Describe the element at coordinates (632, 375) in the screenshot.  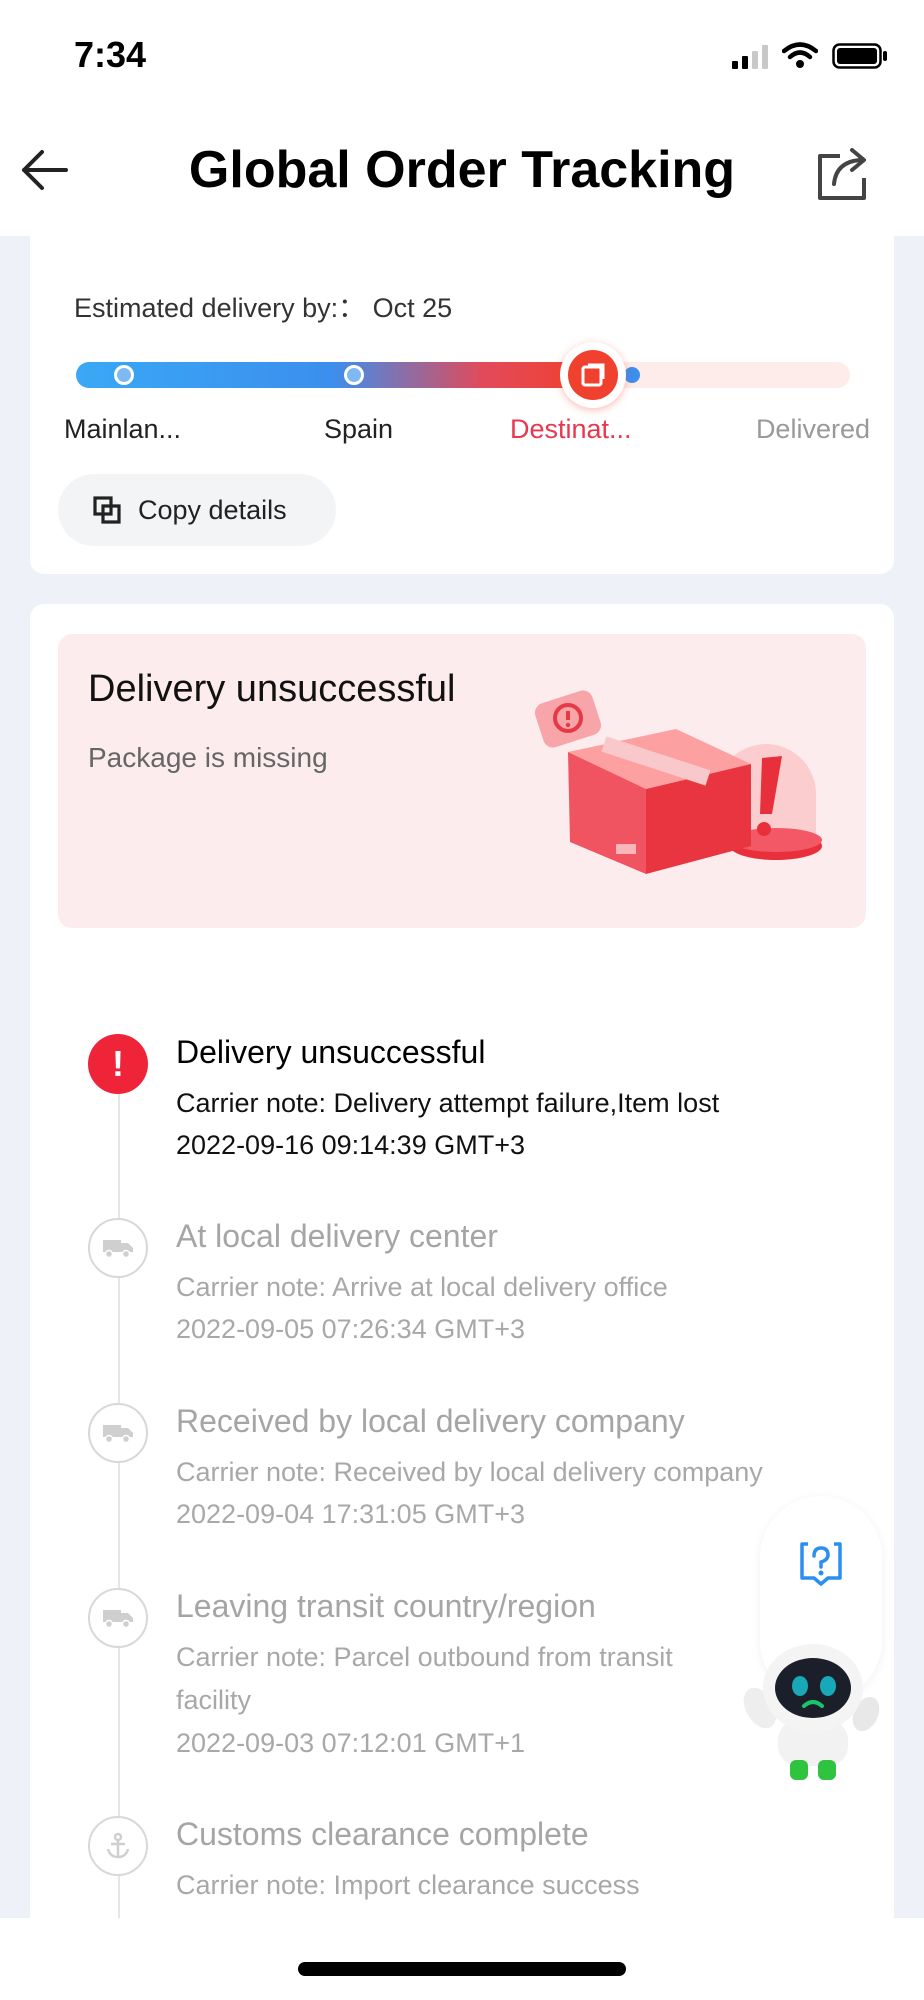
I see `progress-head-dot` at that location.